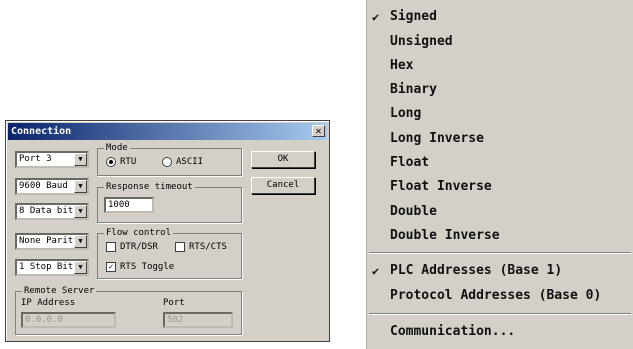  What do you see at coordinates (437, 138) in the screenshot?
I see `menu-item-label: Long Inverse` at bounding box center [437, 138].